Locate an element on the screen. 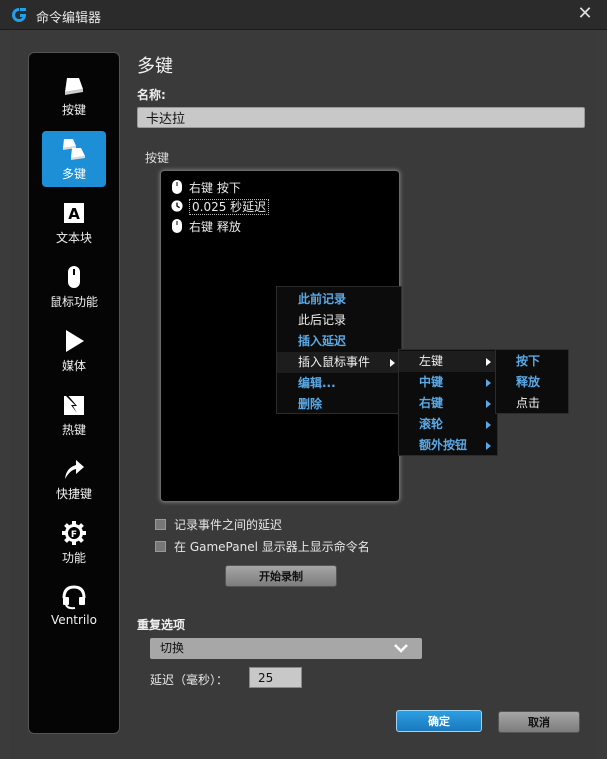 This screenshot has height=759, width=607. nav-item-hotkey: 热键 is located at coordinates (74, 415).